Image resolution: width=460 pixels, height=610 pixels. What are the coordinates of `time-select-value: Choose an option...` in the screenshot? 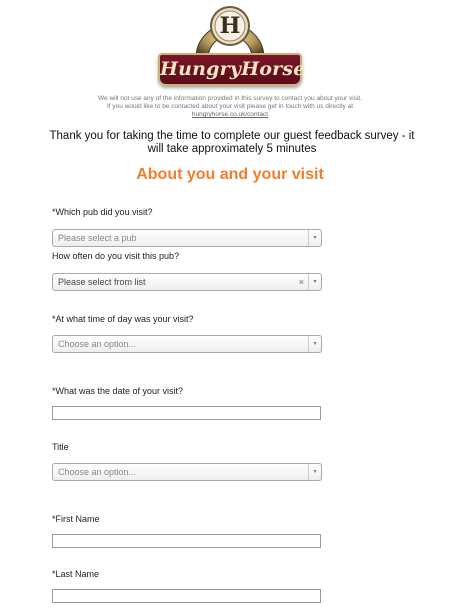 It's located at (97, 344).